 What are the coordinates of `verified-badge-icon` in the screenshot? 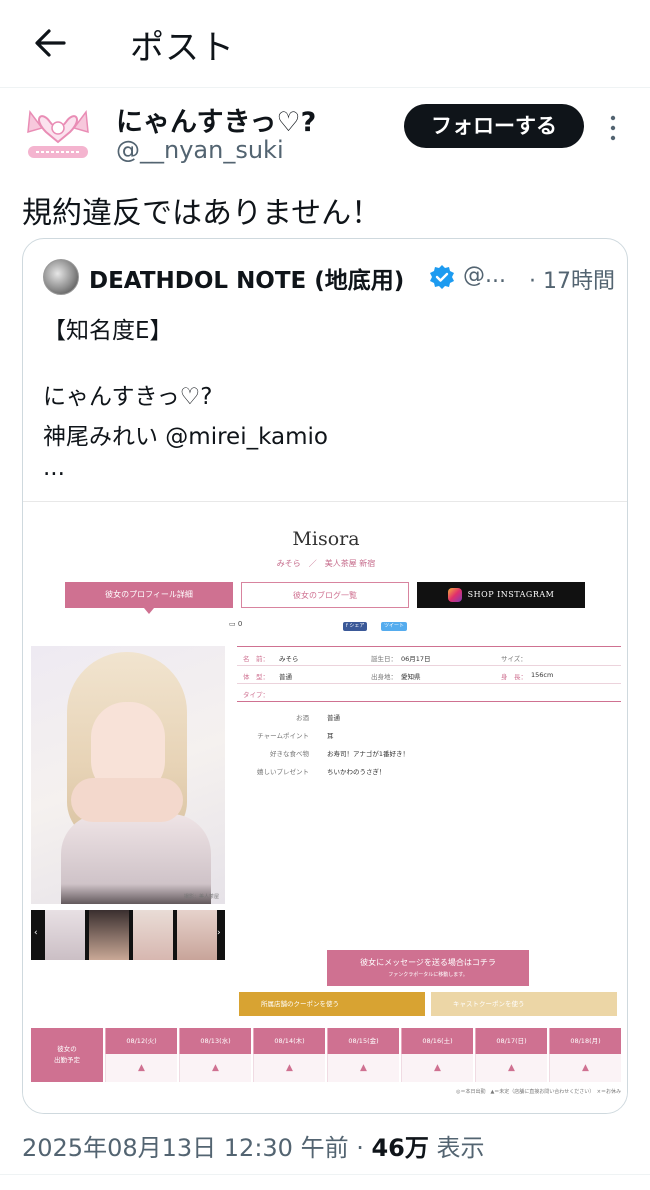 It's located at (442, 277).